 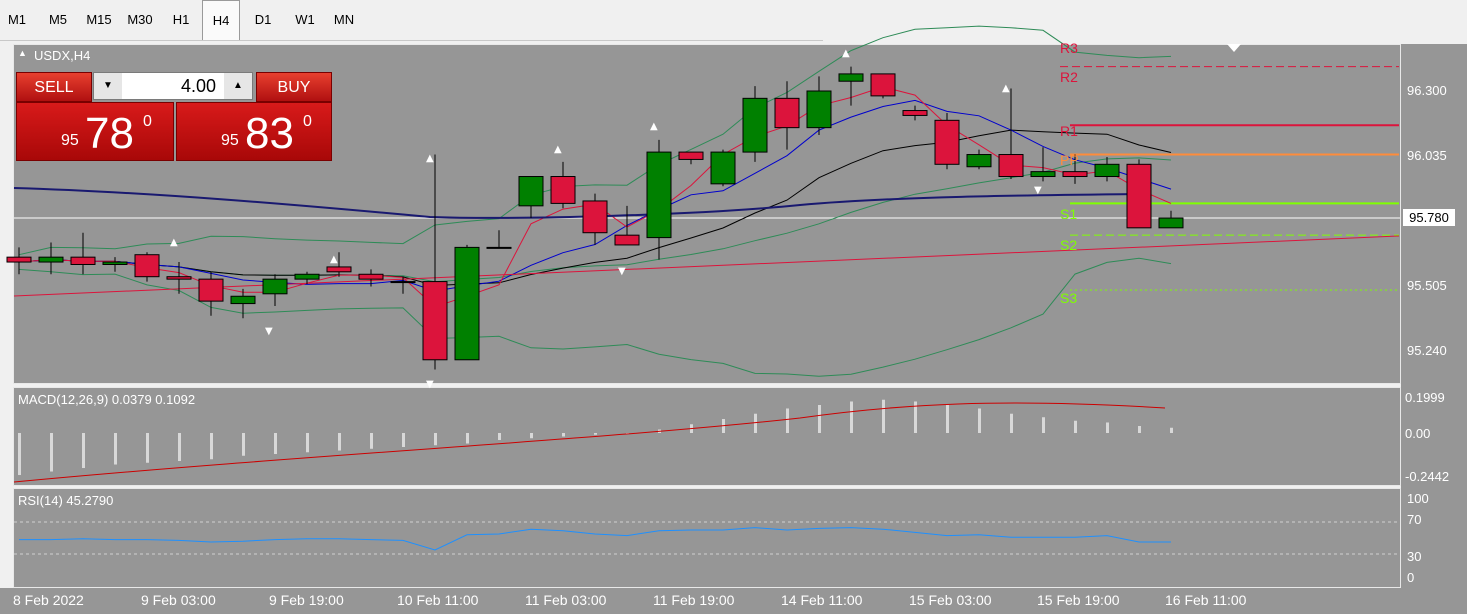 What do you see at coordinates (54, 87) in the screenshot?
I see `sell-button: SELL` at bounding box center [54, 87].